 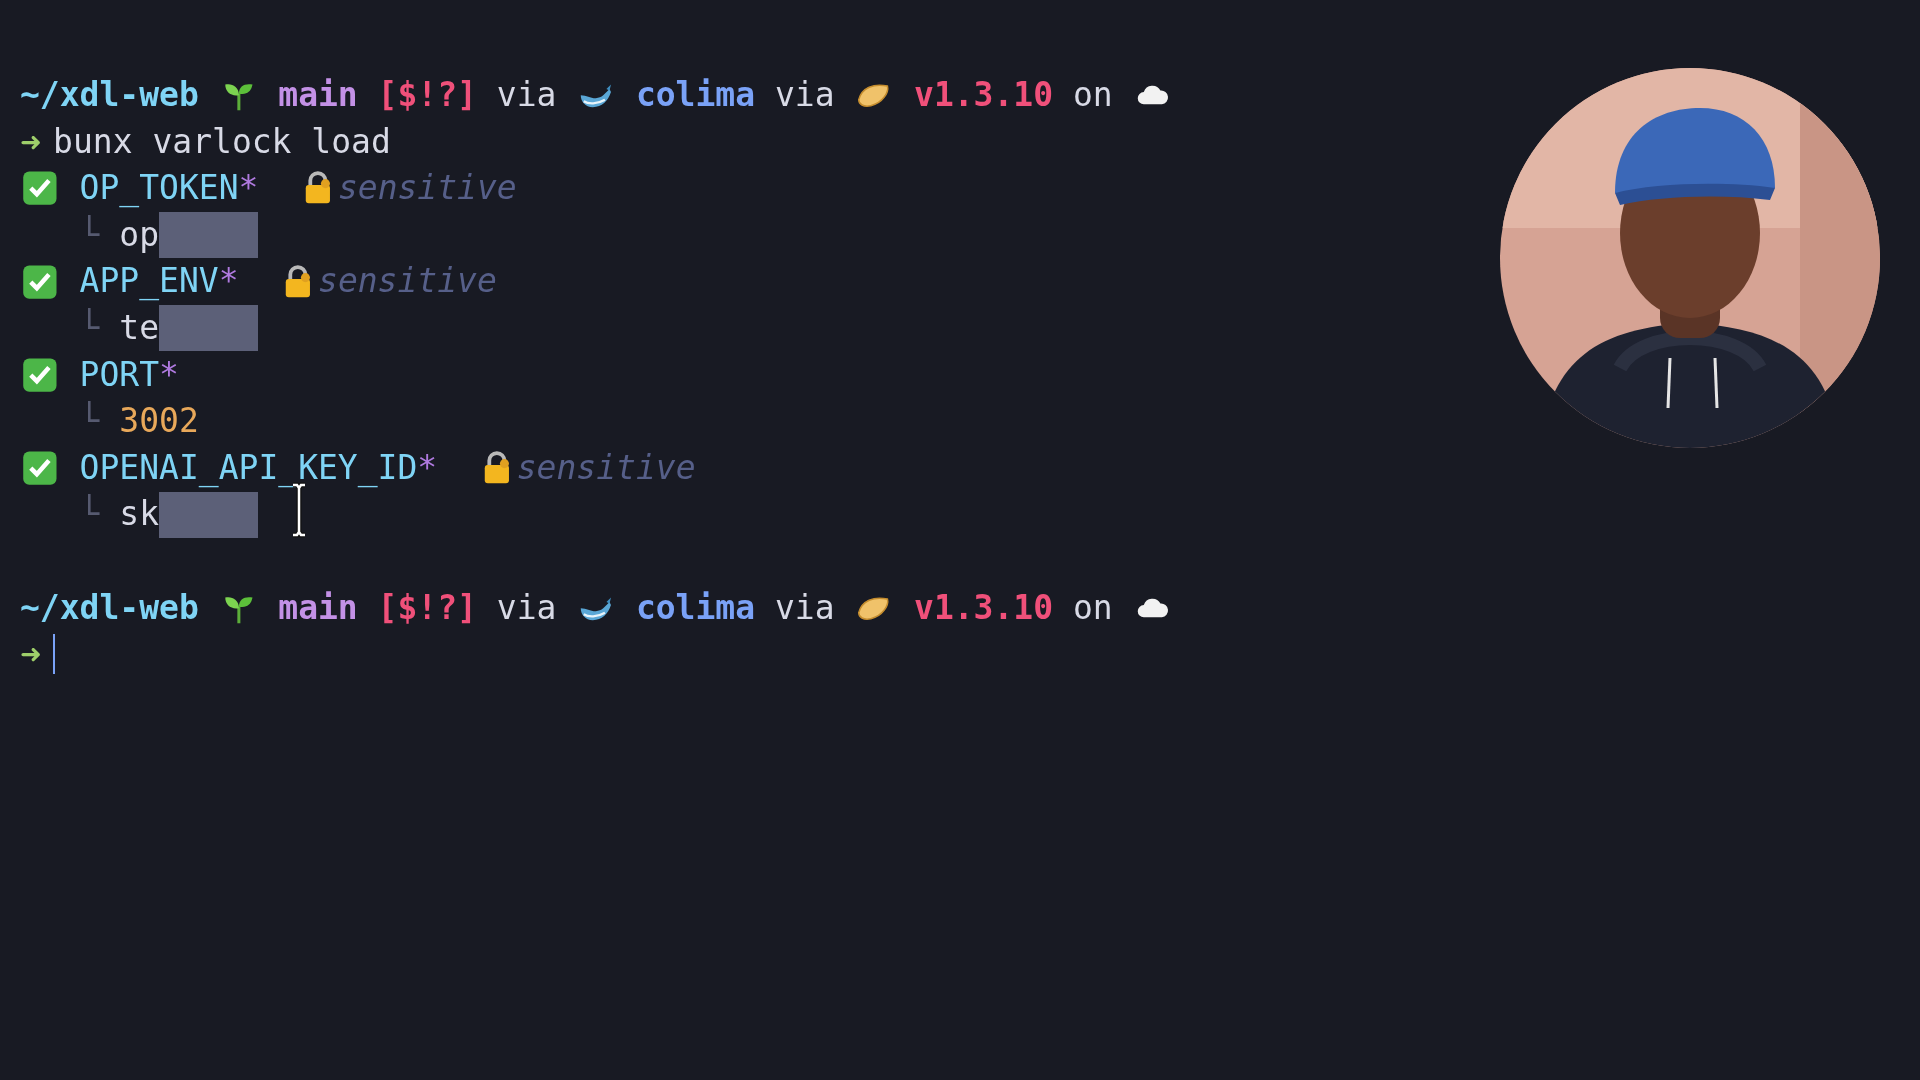 I want to click on variable-value: op, so click(x=139, y=234).